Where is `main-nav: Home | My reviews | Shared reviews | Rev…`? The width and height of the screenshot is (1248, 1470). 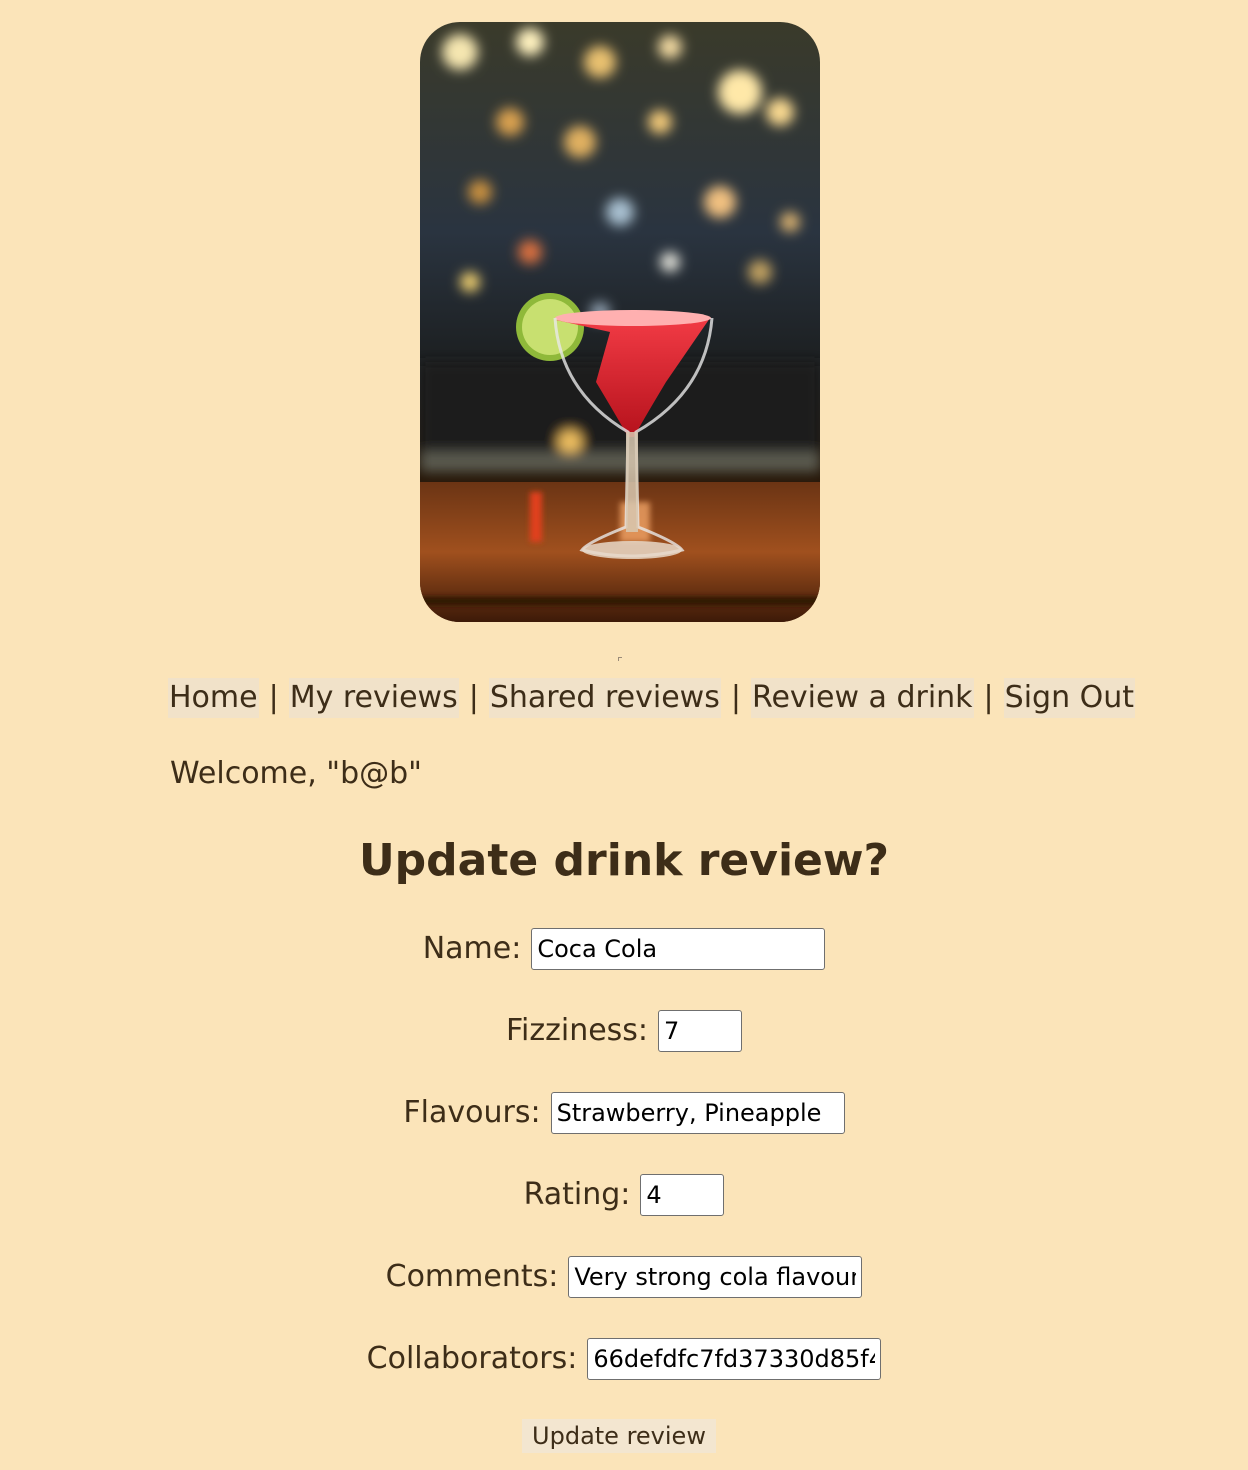 main-nav: Home | My reviews | Shared reviews | Rev… is located at coordinates (652, 698).